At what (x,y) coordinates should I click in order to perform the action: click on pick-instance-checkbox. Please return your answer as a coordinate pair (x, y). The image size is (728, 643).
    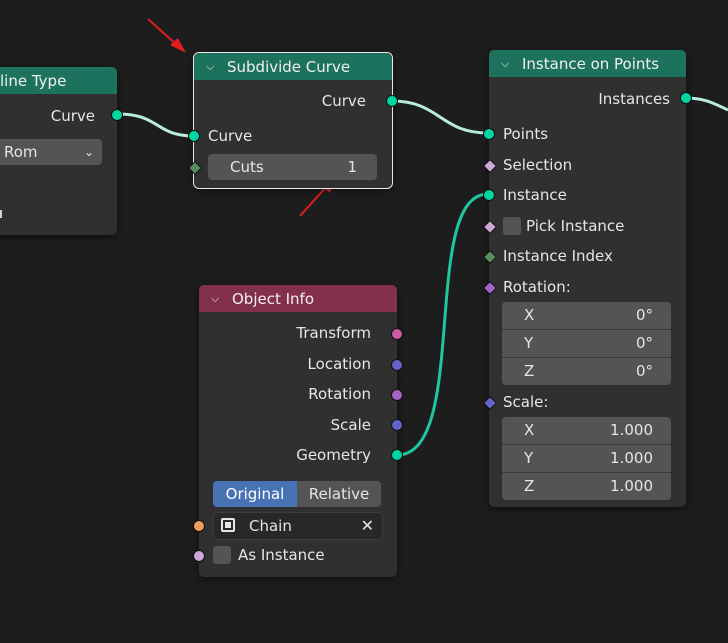
    Looking at the image, I should click on (512, 226).